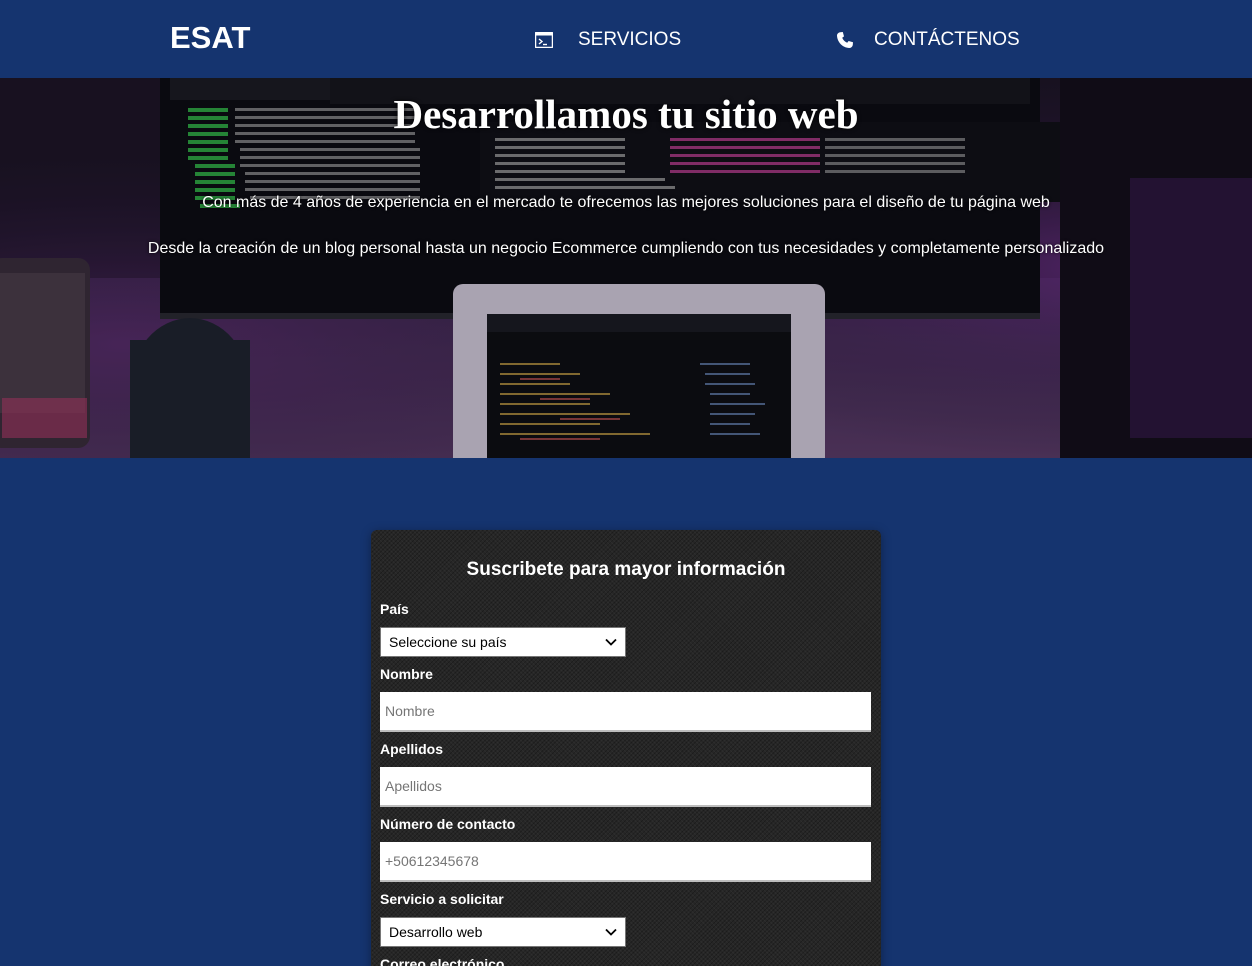 The height and width of the screenshot is (966, 1252). What do you see at coordinates (626, 114) in the screenshot?
I see `hero-title: Desarrollamos tu sitio web` at bounding box center [626, 114].